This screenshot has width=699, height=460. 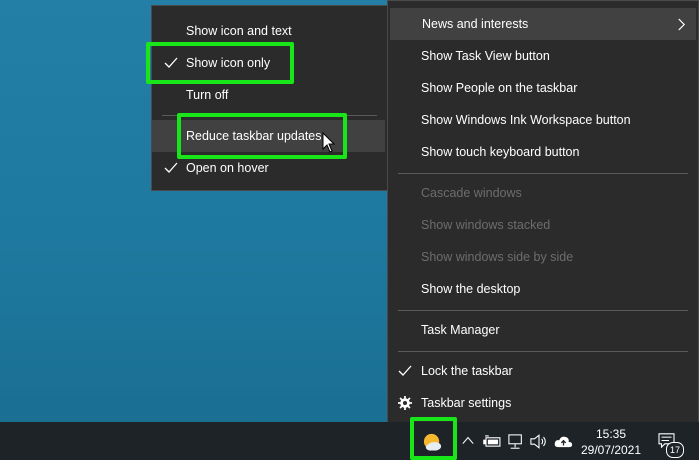 I want to click on menu-item-label: Show windows side by side, so click(x=497, y=257).